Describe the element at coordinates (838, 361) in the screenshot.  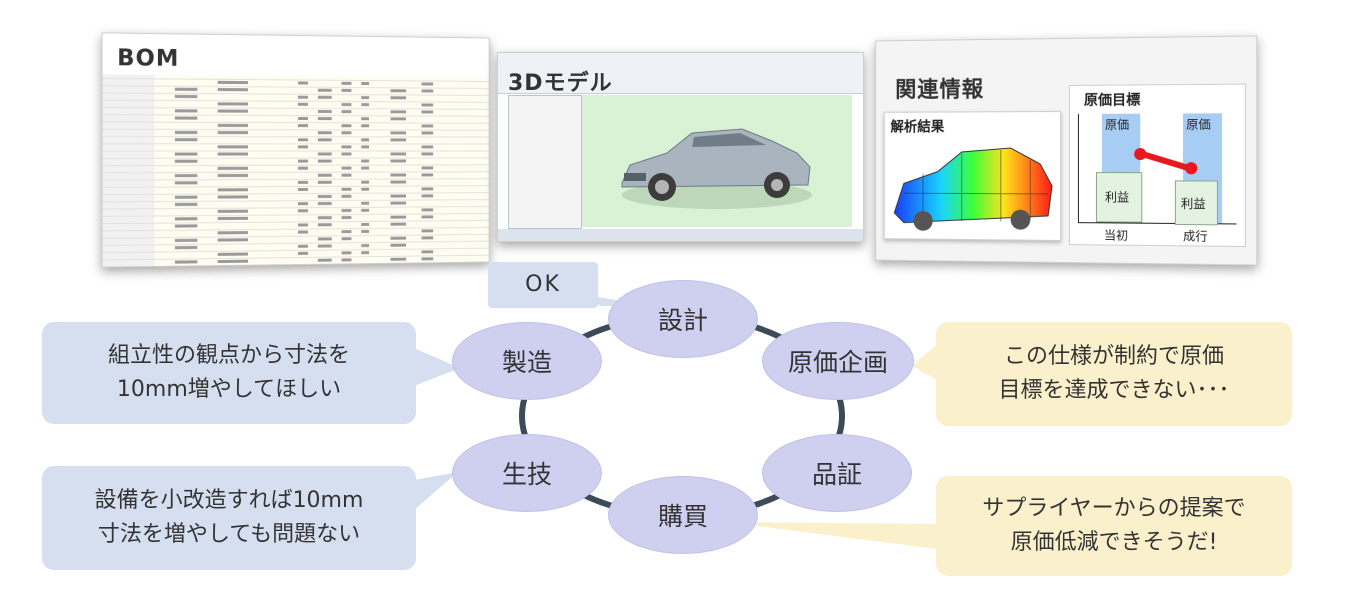
I see `node-cost-planning: 原価企画` at that location.